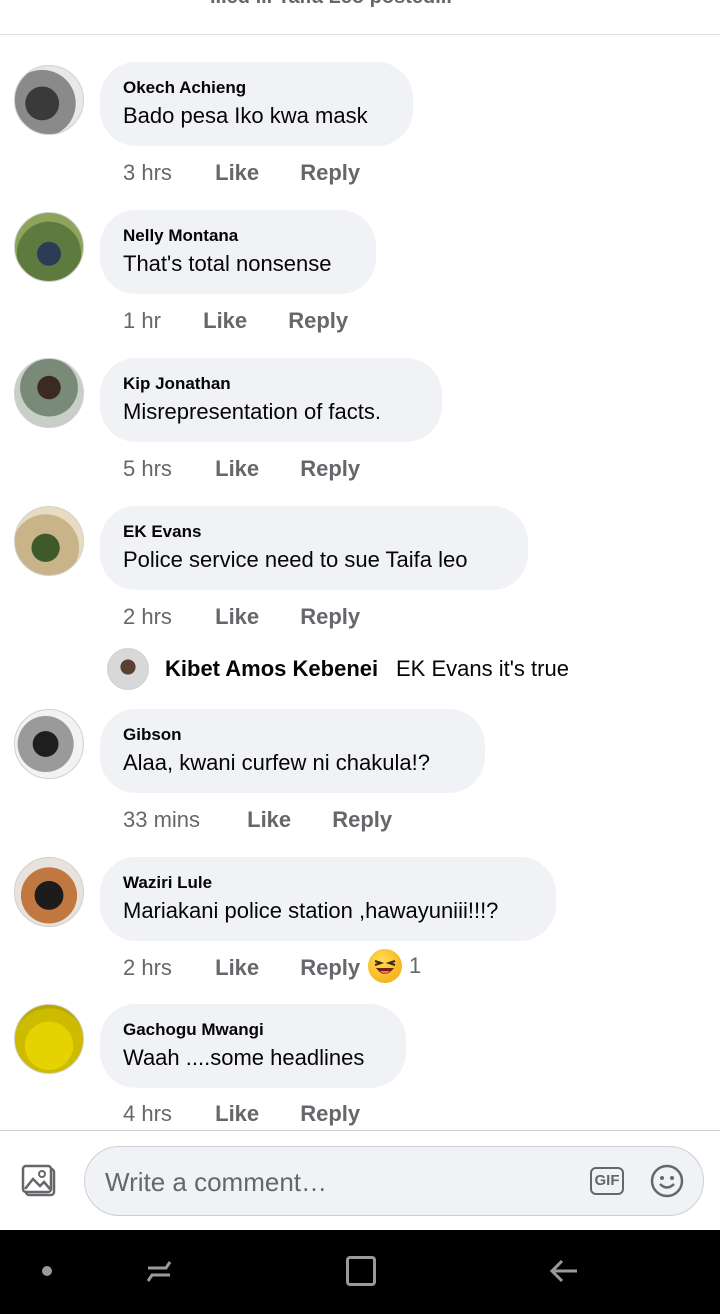 The image size is (720, 1314). Describe the element at coordinates (256, 88) in the screenshot. I see `comment-author: Okech Achieng` at that location.